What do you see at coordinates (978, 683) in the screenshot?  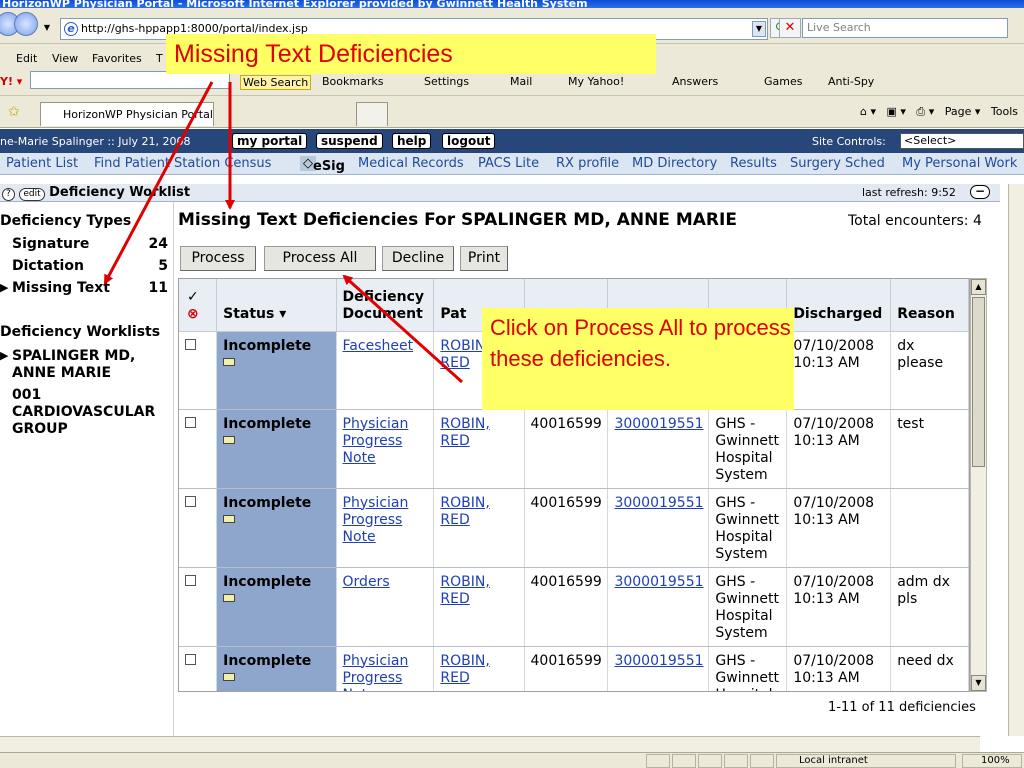 I see `scroll-down-icon: ▼` at bounding box center [978, 683].